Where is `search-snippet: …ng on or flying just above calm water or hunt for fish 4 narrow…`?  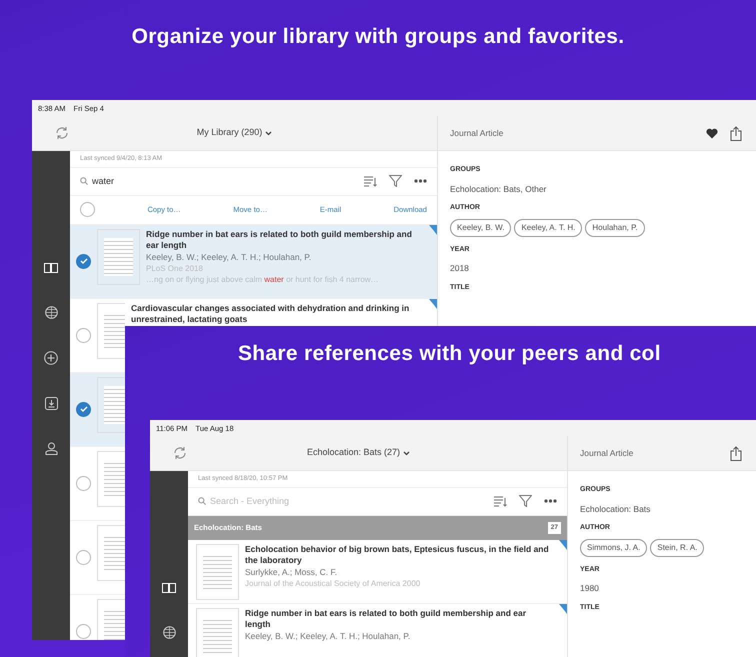 search-snippet: …ng on or flying just above calm water or hunt for fish 4 narrow… is located at coordinates (263, 279).